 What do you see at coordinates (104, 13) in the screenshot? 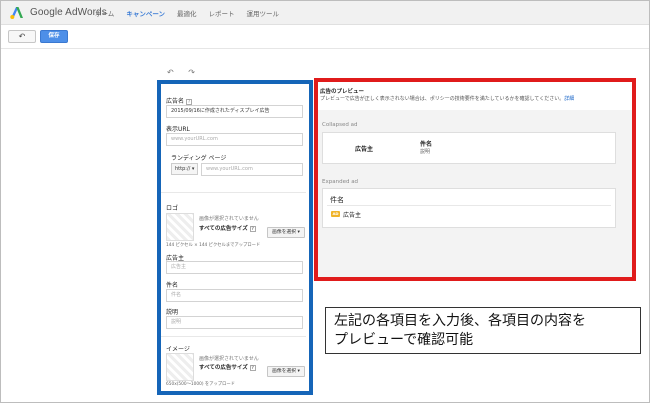
I see `nav-item-home: ホーム` at bounding box center [104, 13].